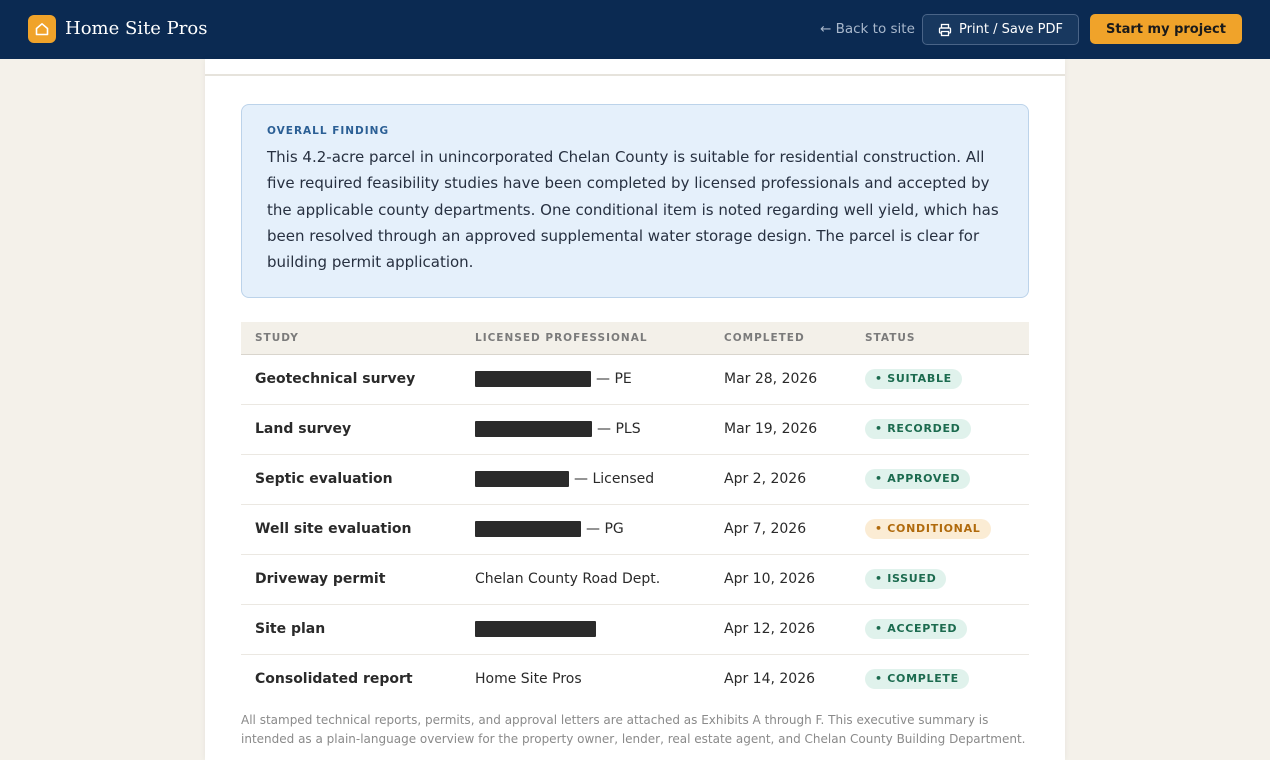 This screenshot has width=1270, height=760. I want to click on overall-finding-label: OVERALL FINDING, so click(328, 131).